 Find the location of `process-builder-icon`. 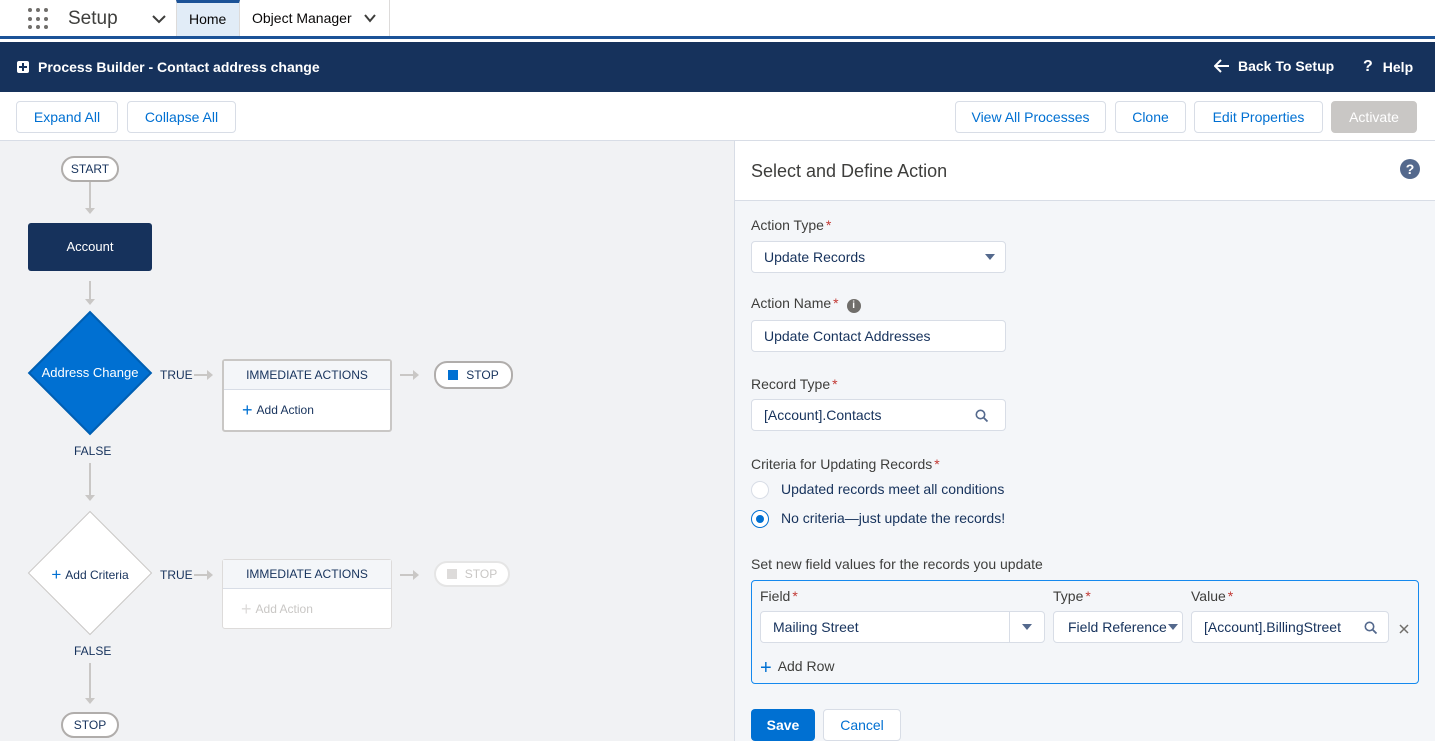

process-builder-icon is located at coordinates (23, 67).